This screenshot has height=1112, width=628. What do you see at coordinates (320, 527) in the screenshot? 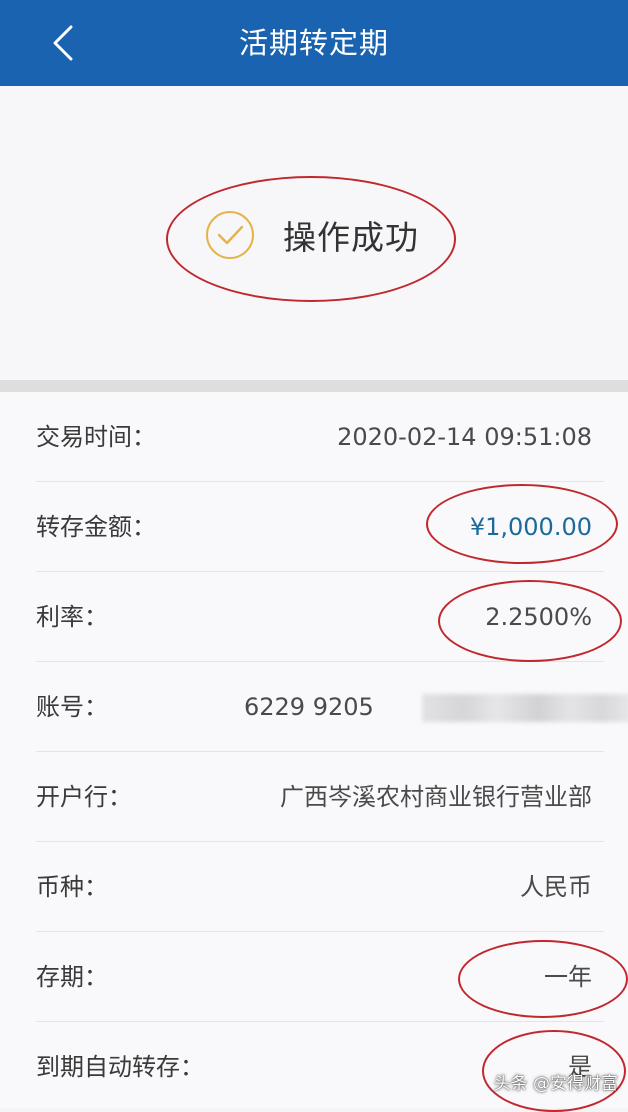
I see `detail-row-amount: 转存金额： ¥1,000.00` at bounding box center [320, 527].